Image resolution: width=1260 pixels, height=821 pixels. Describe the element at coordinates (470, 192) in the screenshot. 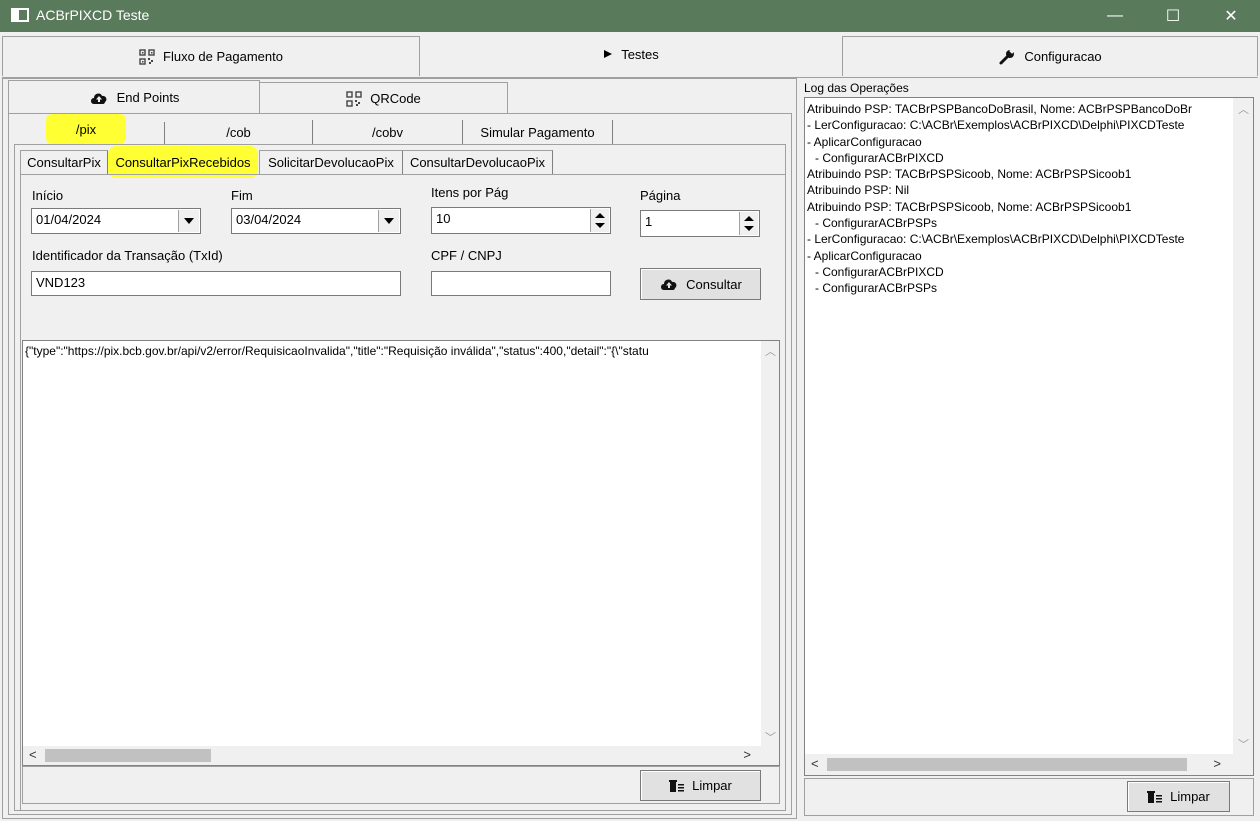

I see `itens-por-pag-label: Itens por Pág` at that location.